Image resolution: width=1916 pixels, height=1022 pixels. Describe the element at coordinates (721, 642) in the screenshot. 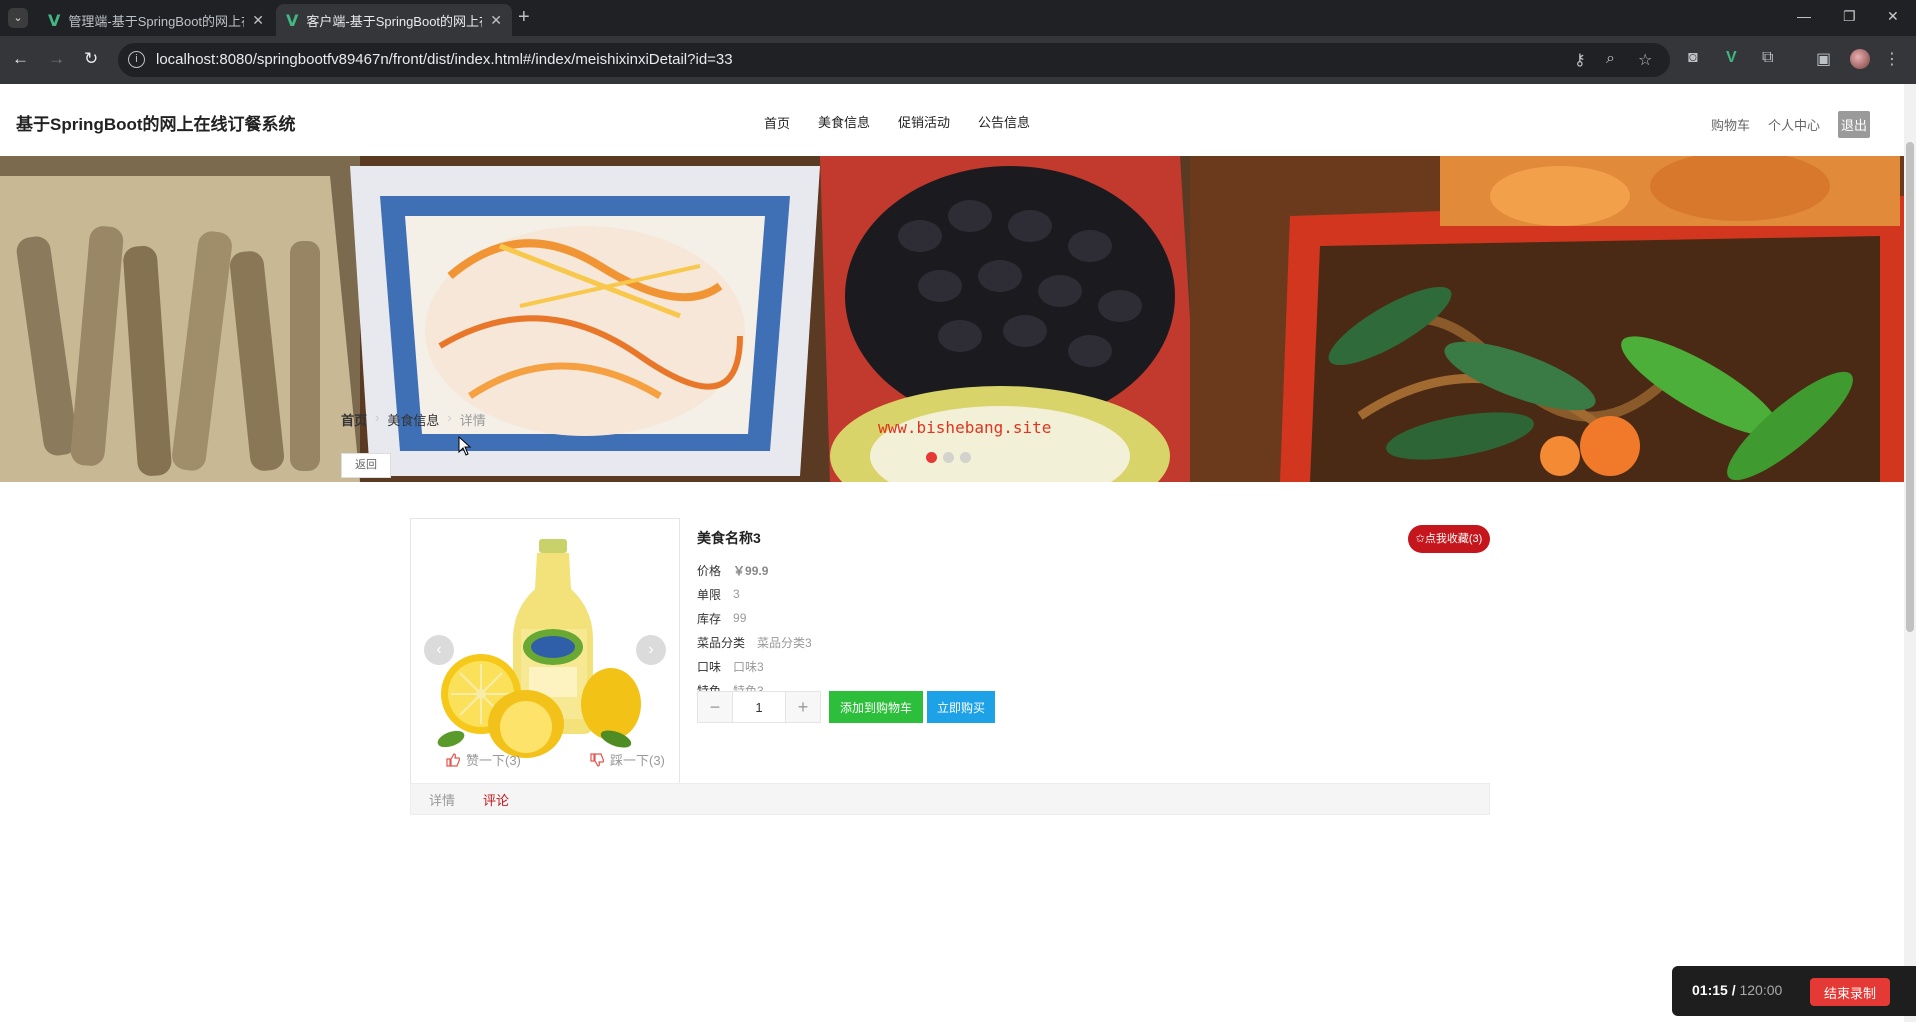

I see `attr-label: 菜品分类` at that location.